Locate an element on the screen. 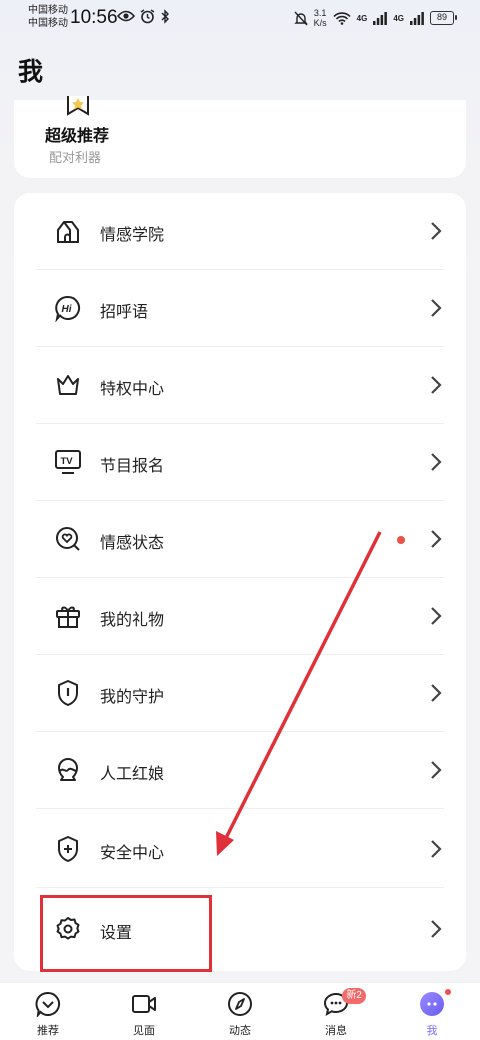  network-speed: 3.1 K/s is located at coordinates (320, 18).